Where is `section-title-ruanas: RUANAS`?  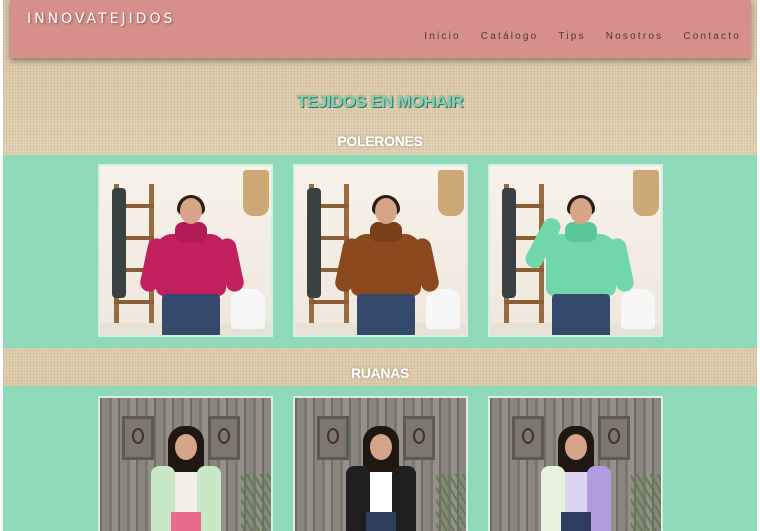 section-title-ruanas: RUANAS is located at coordinates (380, 373).